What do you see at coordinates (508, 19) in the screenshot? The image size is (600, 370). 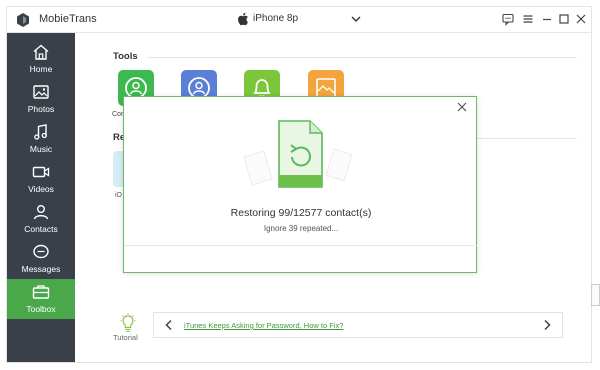 I see `feedback-icon` at bounding box center [508, 19].